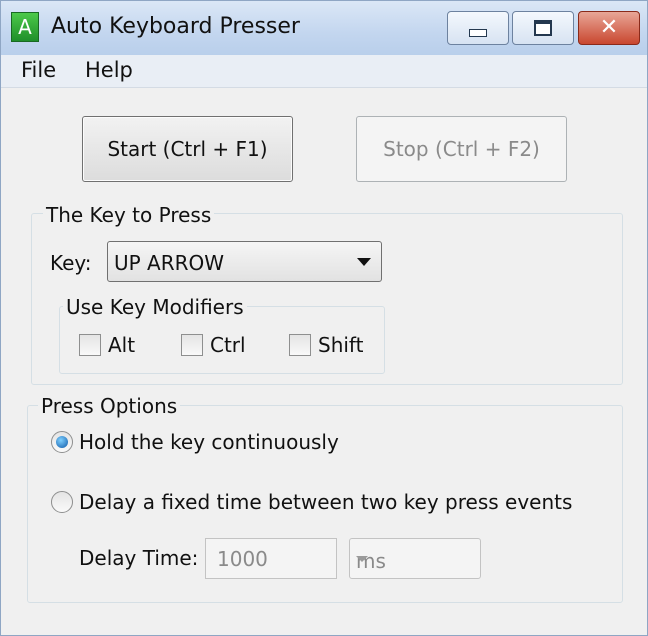 The height and width of the screenshot is (636, 648). I want to click on alt-label: Alt, so click(121, 345).